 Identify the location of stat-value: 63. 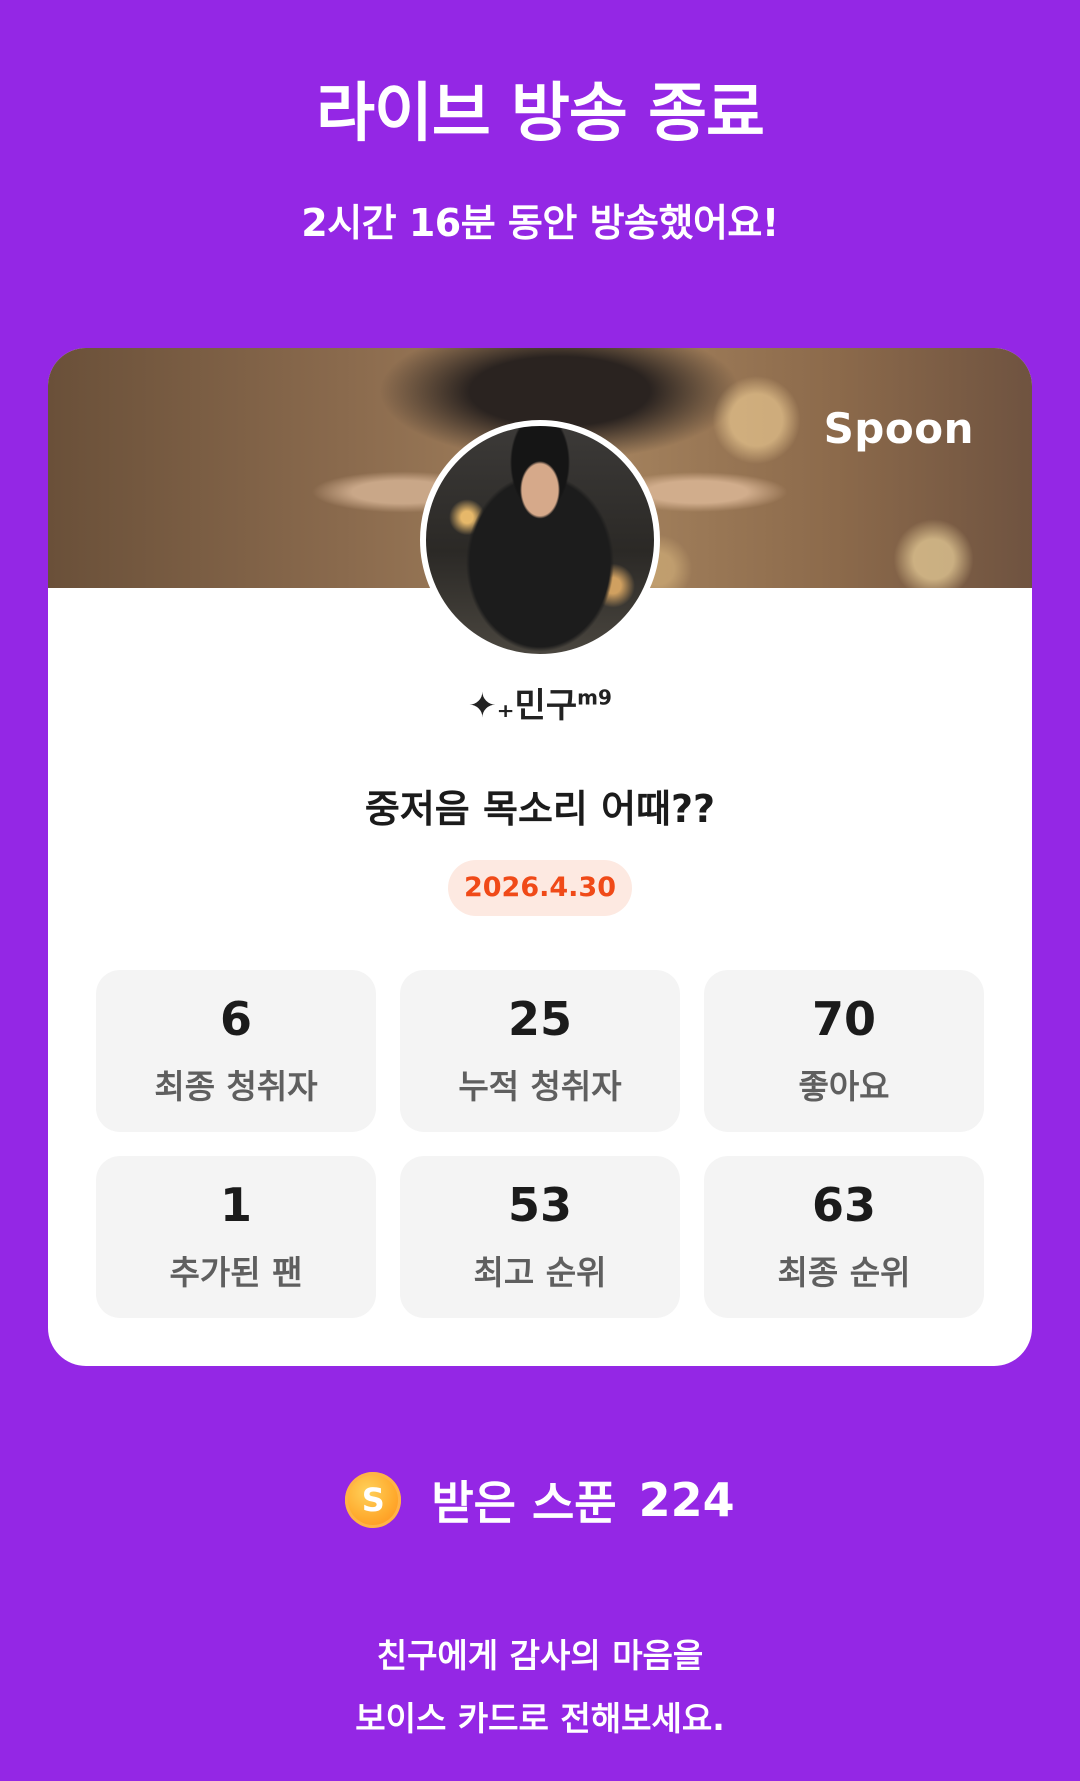
(843, 1205).